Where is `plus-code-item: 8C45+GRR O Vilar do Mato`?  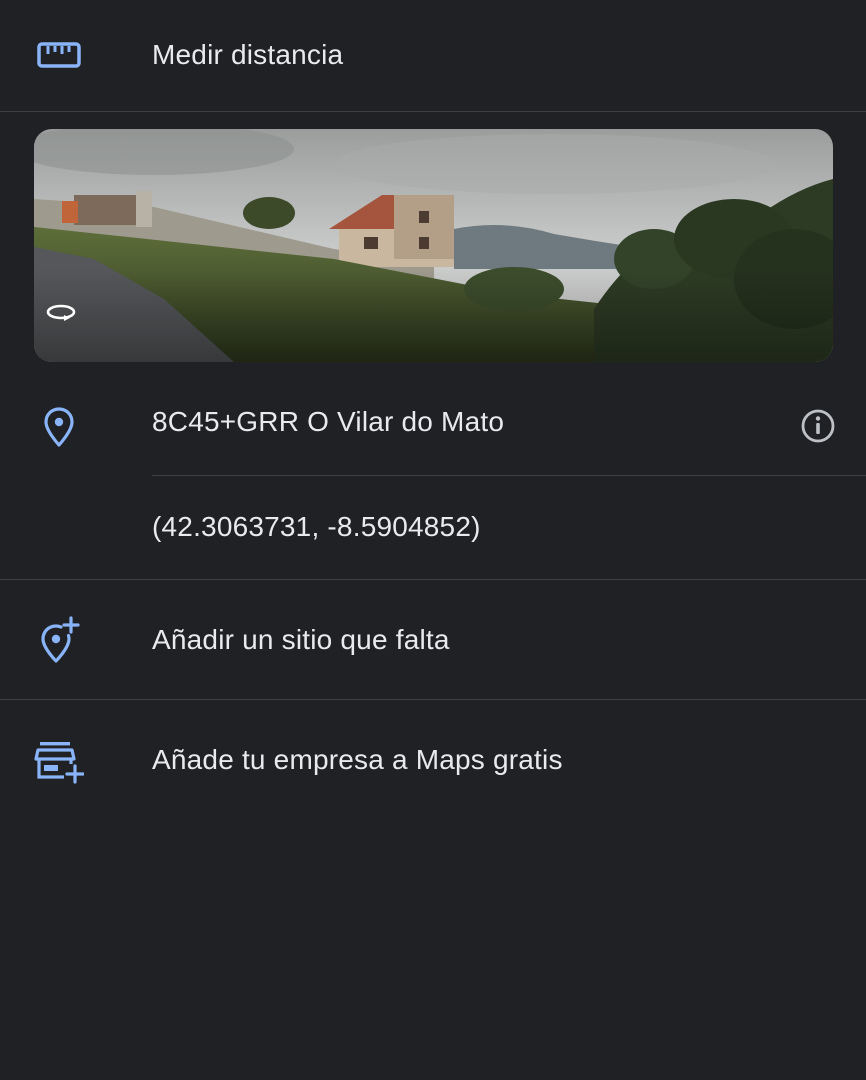 plus-code-item: 8C45+GRR O Vilar do Mato is located at coordinates (433, 427).